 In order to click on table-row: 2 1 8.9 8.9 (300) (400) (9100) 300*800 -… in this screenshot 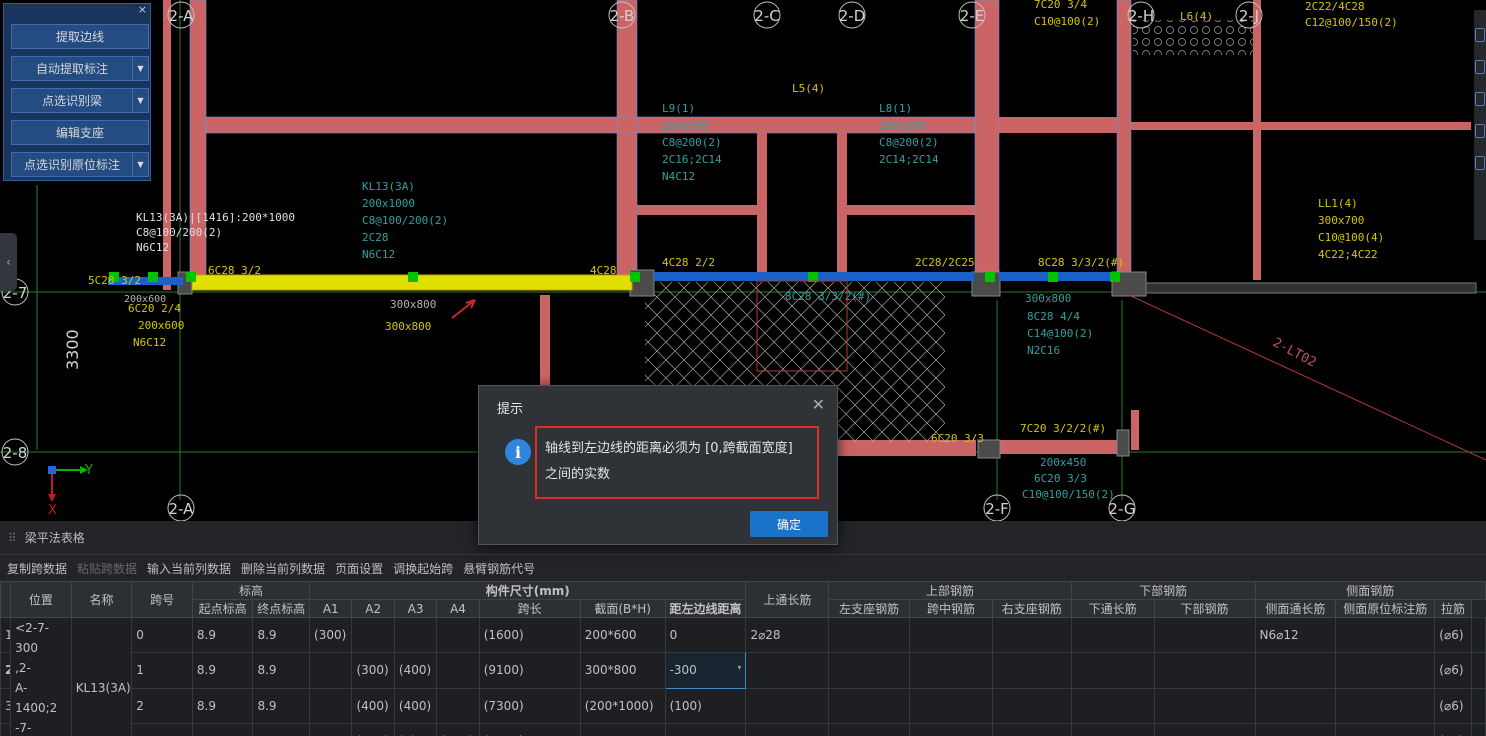, I will do `click(743, 670)`.